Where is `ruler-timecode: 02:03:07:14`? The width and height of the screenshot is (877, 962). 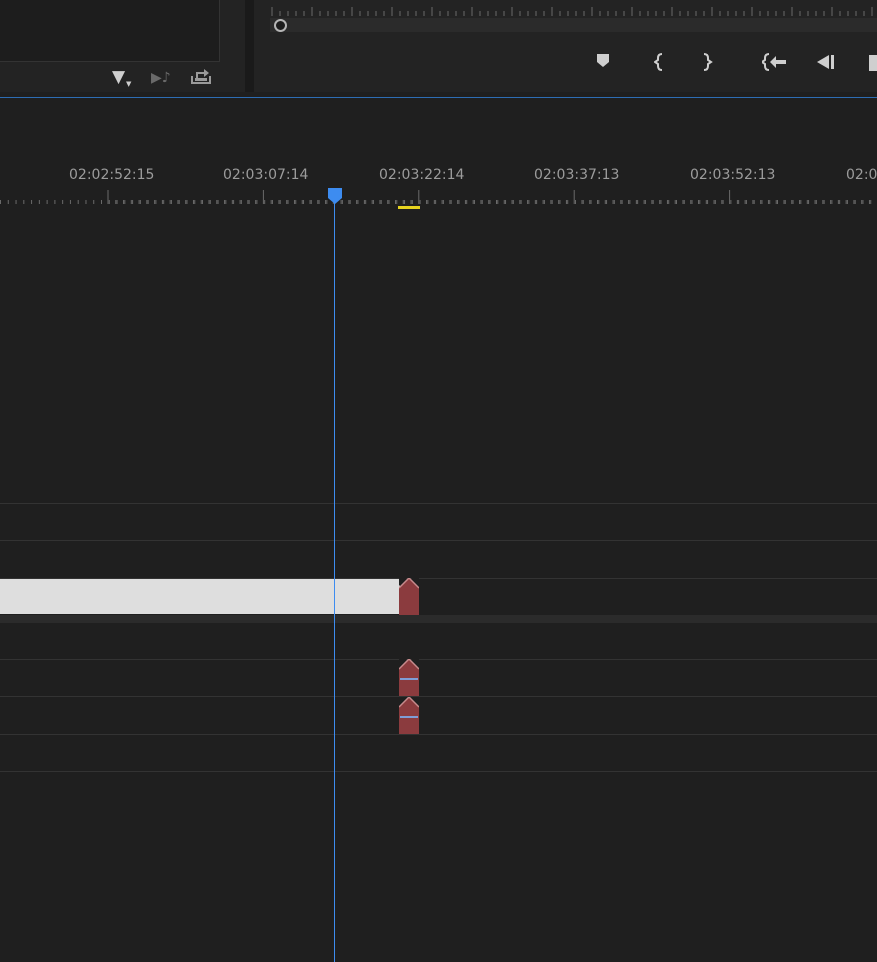 ruler-timecode: 02:03:07:14 is located at coordinates (266, 175).